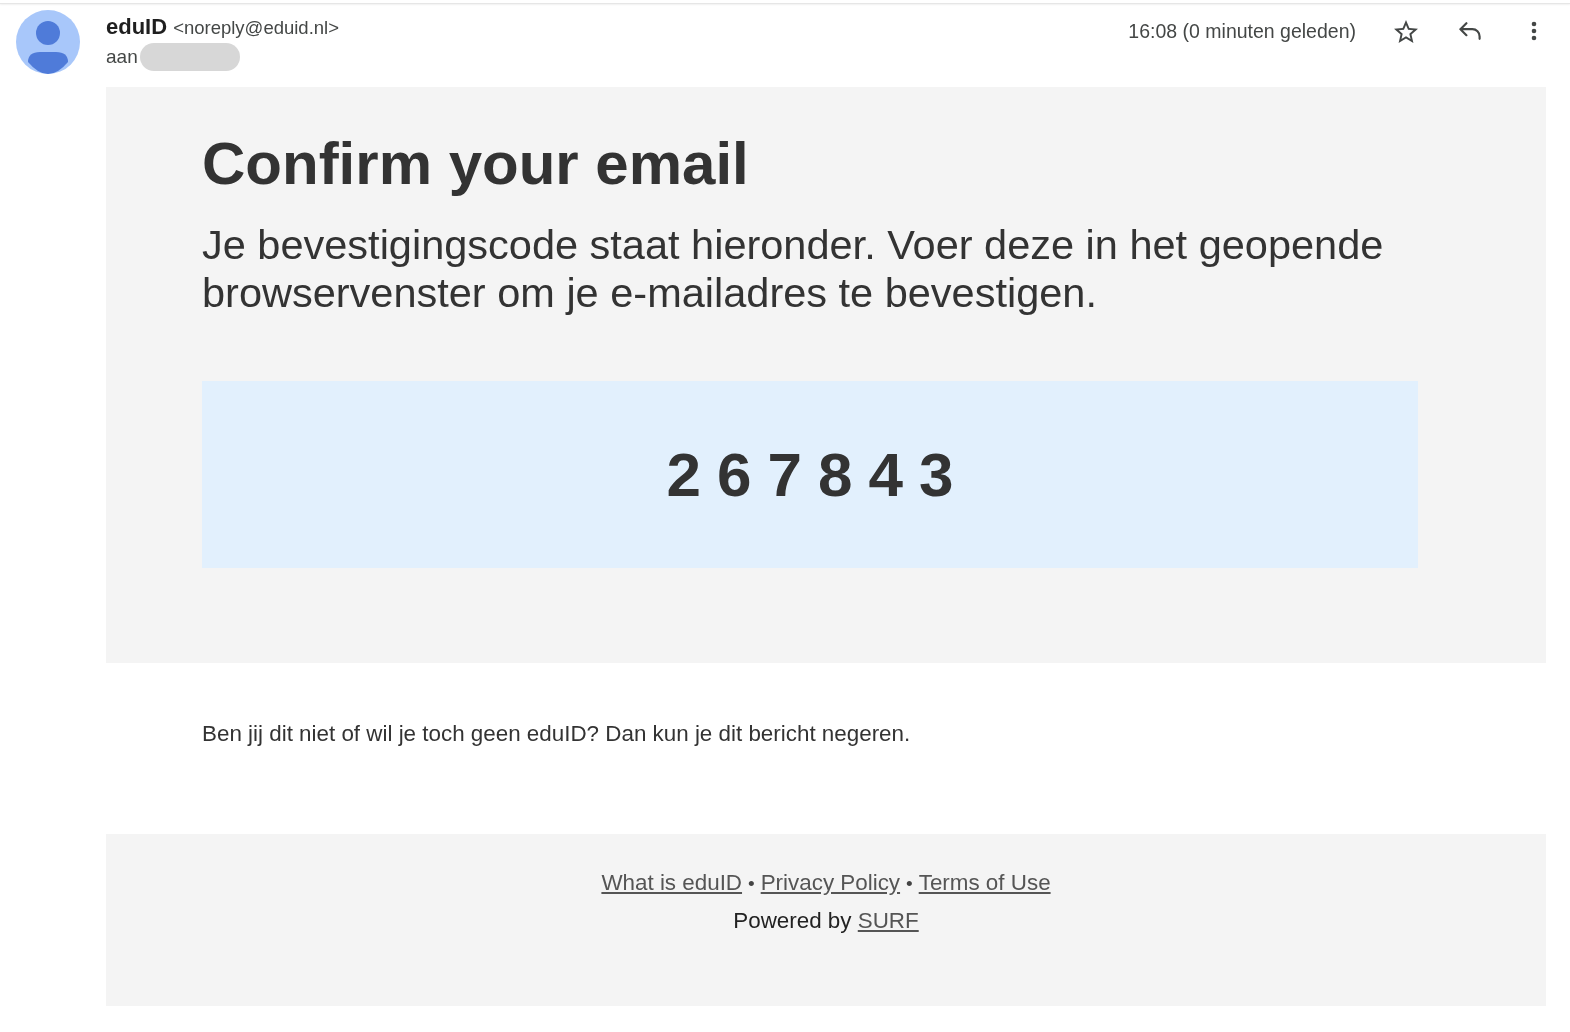 The width and height of the screenshot is (1570, 1032). What do you see at coordinates (888, 920) in the screenshot?
I see `surf-link: SURF` at bounding box center [888, 920].